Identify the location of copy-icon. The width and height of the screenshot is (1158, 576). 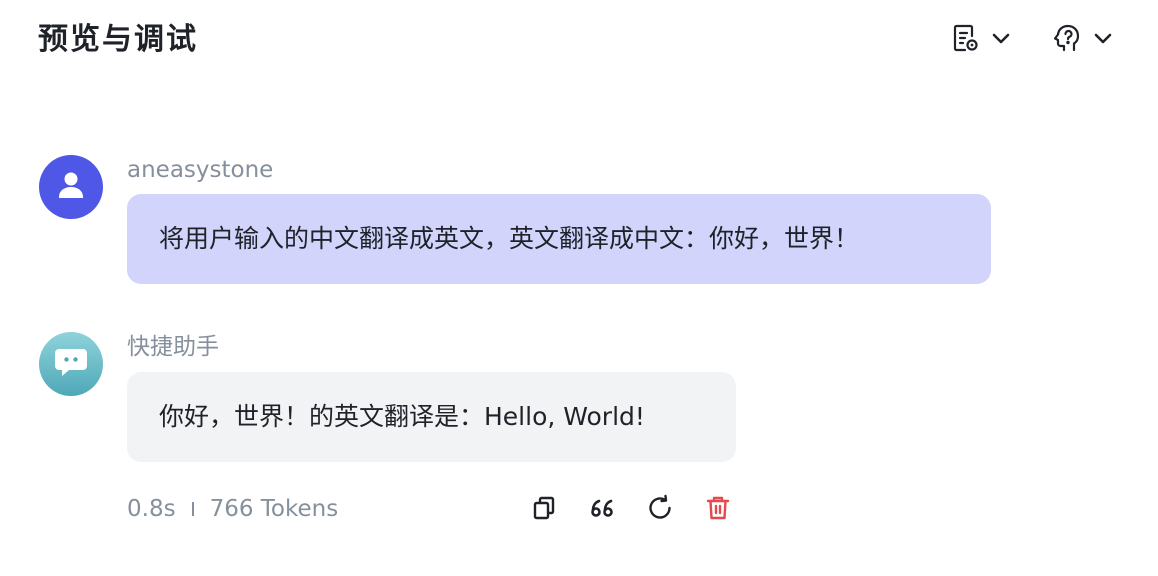
(544, 510).